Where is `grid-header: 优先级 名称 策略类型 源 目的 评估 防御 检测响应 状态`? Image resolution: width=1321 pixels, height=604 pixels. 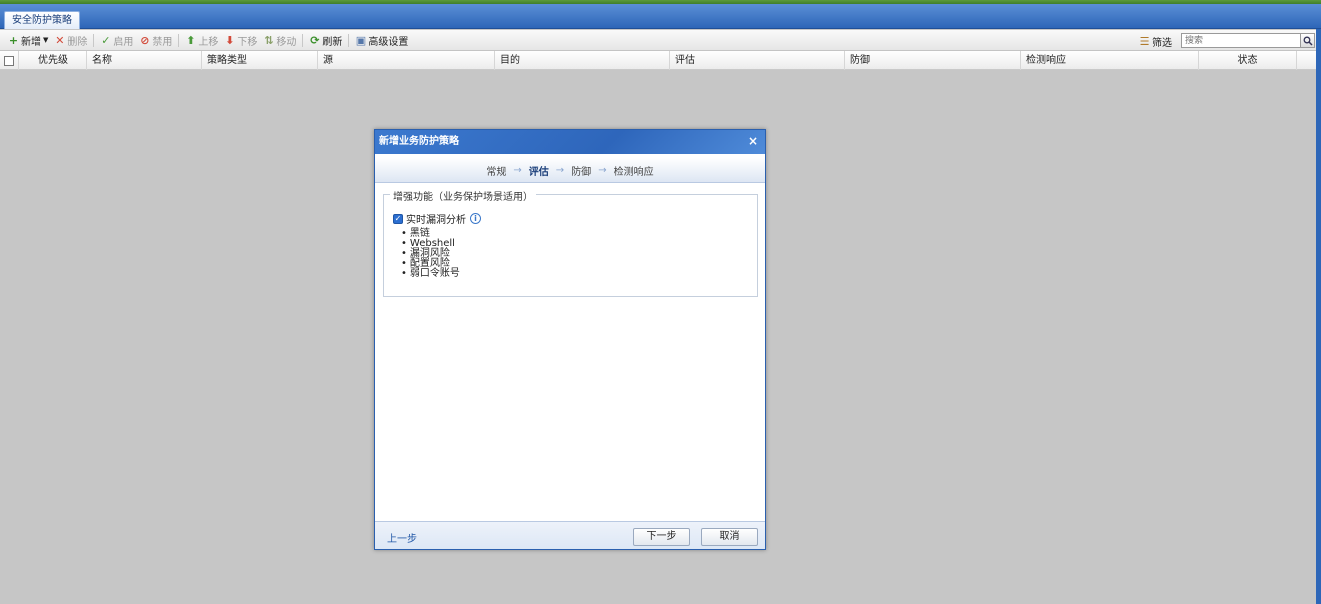 grid-header: 优先级 名称 策略类型 源 目的 评估 防御 检测响应 状态 is located at coordinates (660, 60).